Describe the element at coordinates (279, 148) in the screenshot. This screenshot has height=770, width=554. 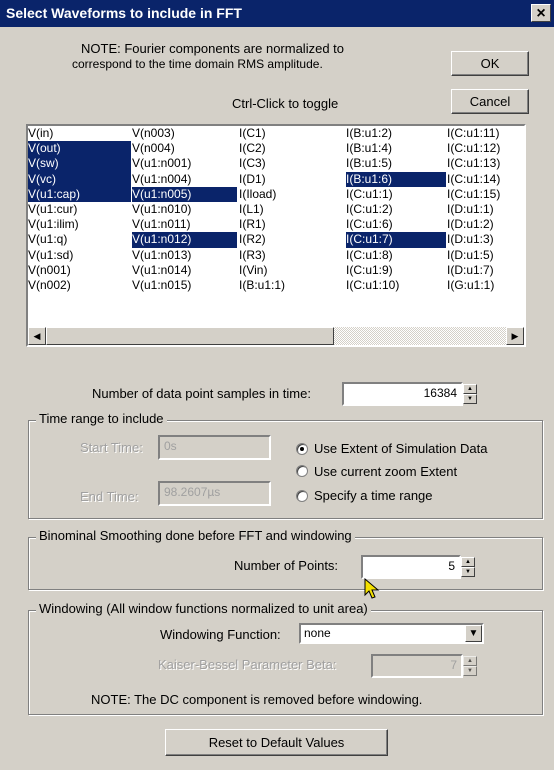
I see `waveform-item: I(C2)` at that location.